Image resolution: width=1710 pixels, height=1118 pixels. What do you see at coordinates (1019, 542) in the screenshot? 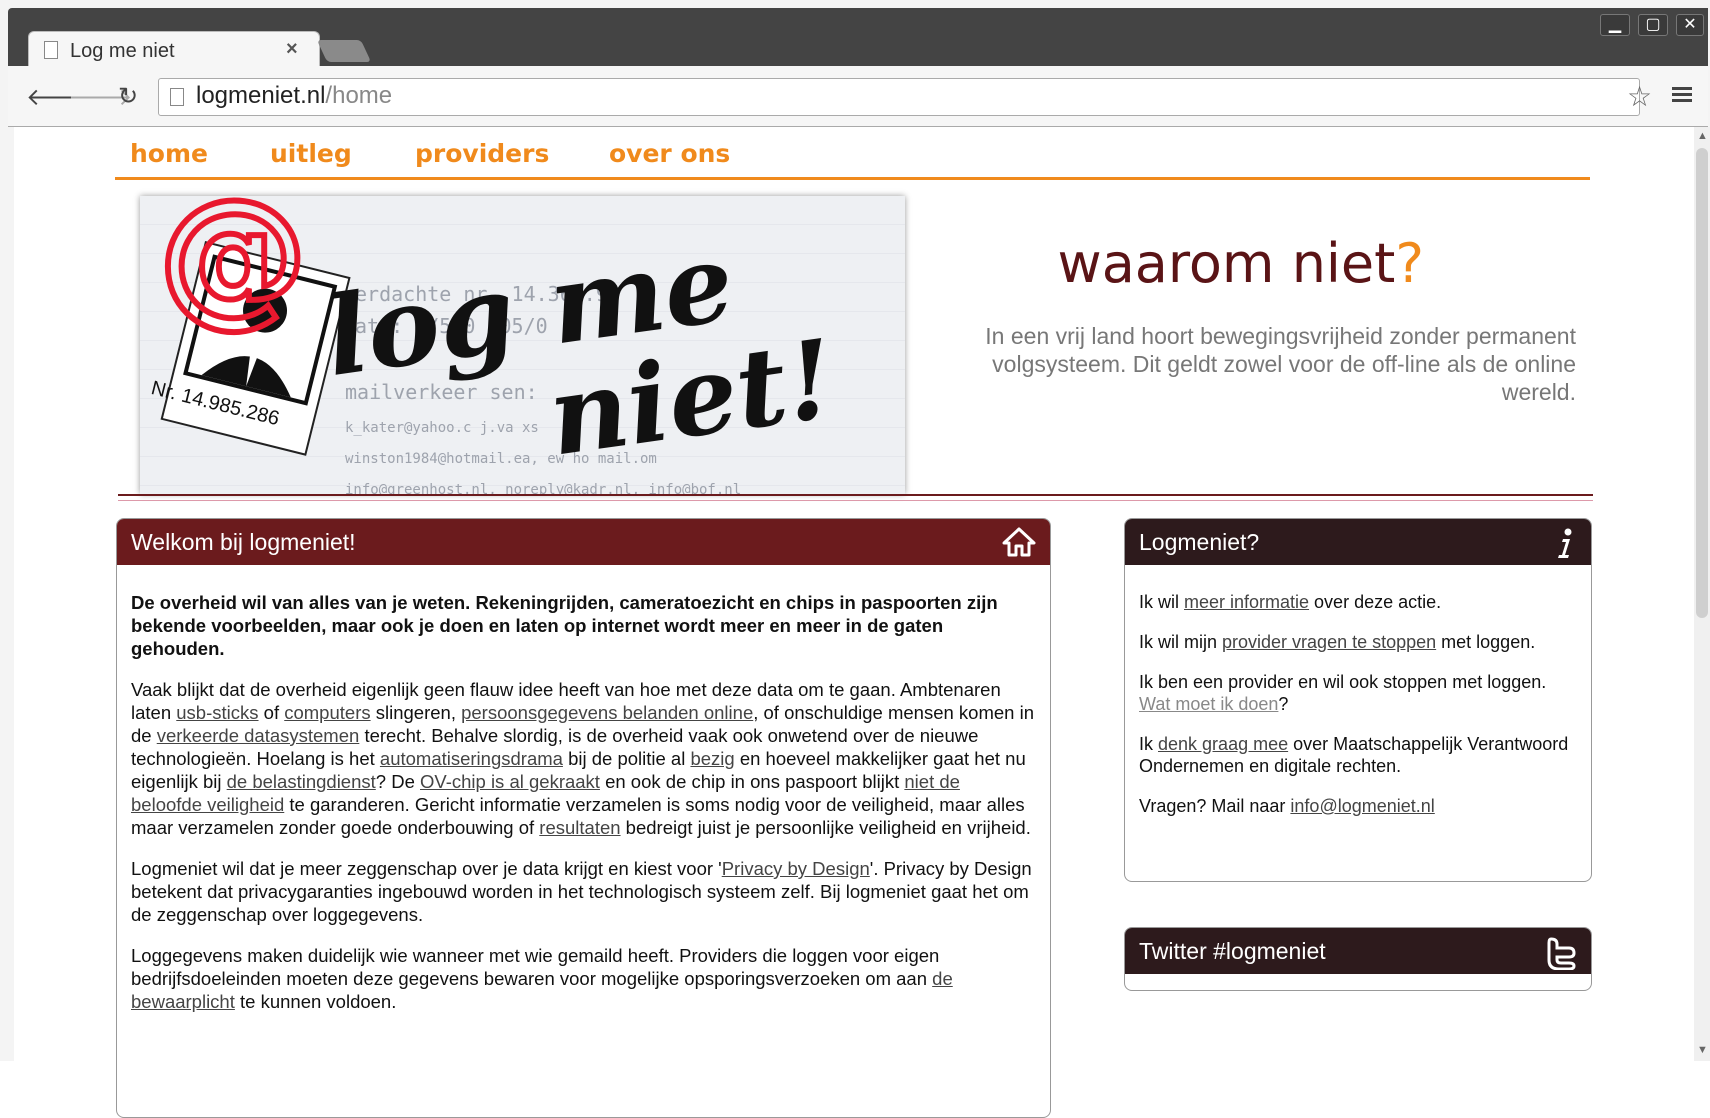
I see `home-icon` at bounding box center [1019, 542].